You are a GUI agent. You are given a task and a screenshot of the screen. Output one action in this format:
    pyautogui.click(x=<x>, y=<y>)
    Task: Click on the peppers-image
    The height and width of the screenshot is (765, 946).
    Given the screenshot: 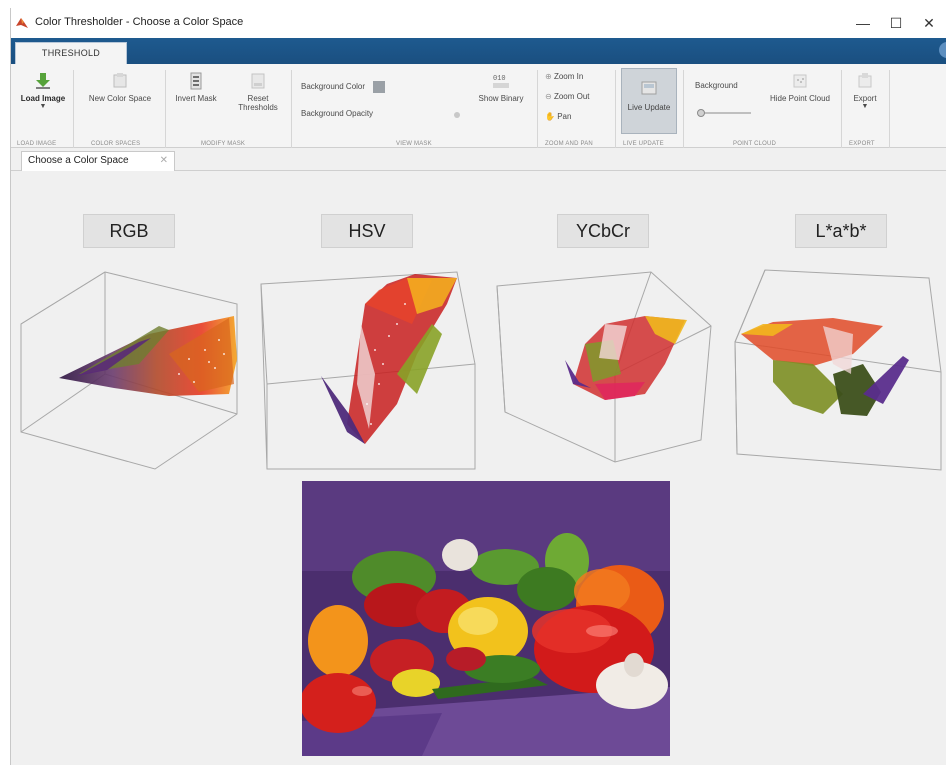 What is the action you would take?
    pyautogui.click(x=486, y=618)
    